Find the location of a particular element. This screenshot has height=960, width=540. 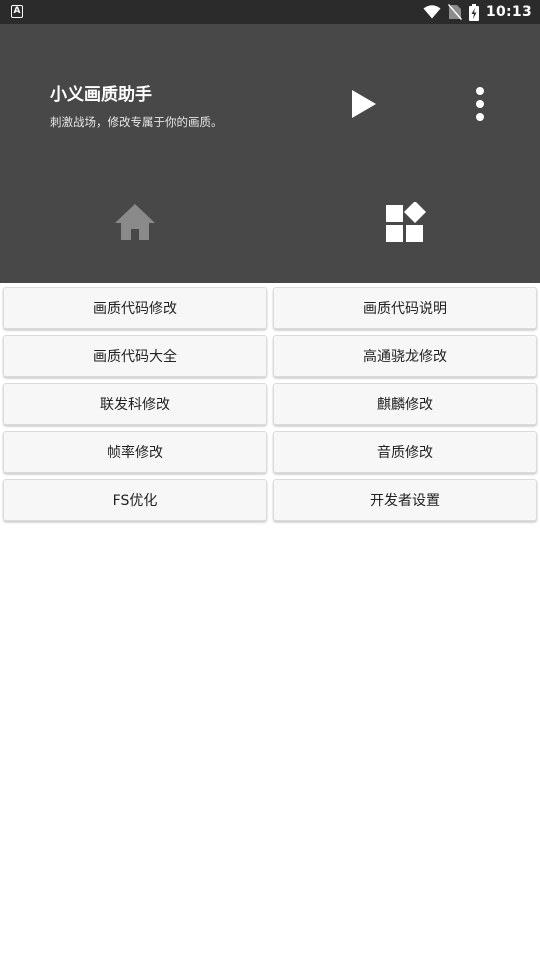

widgets-icon is located at coordinates (406, 221).